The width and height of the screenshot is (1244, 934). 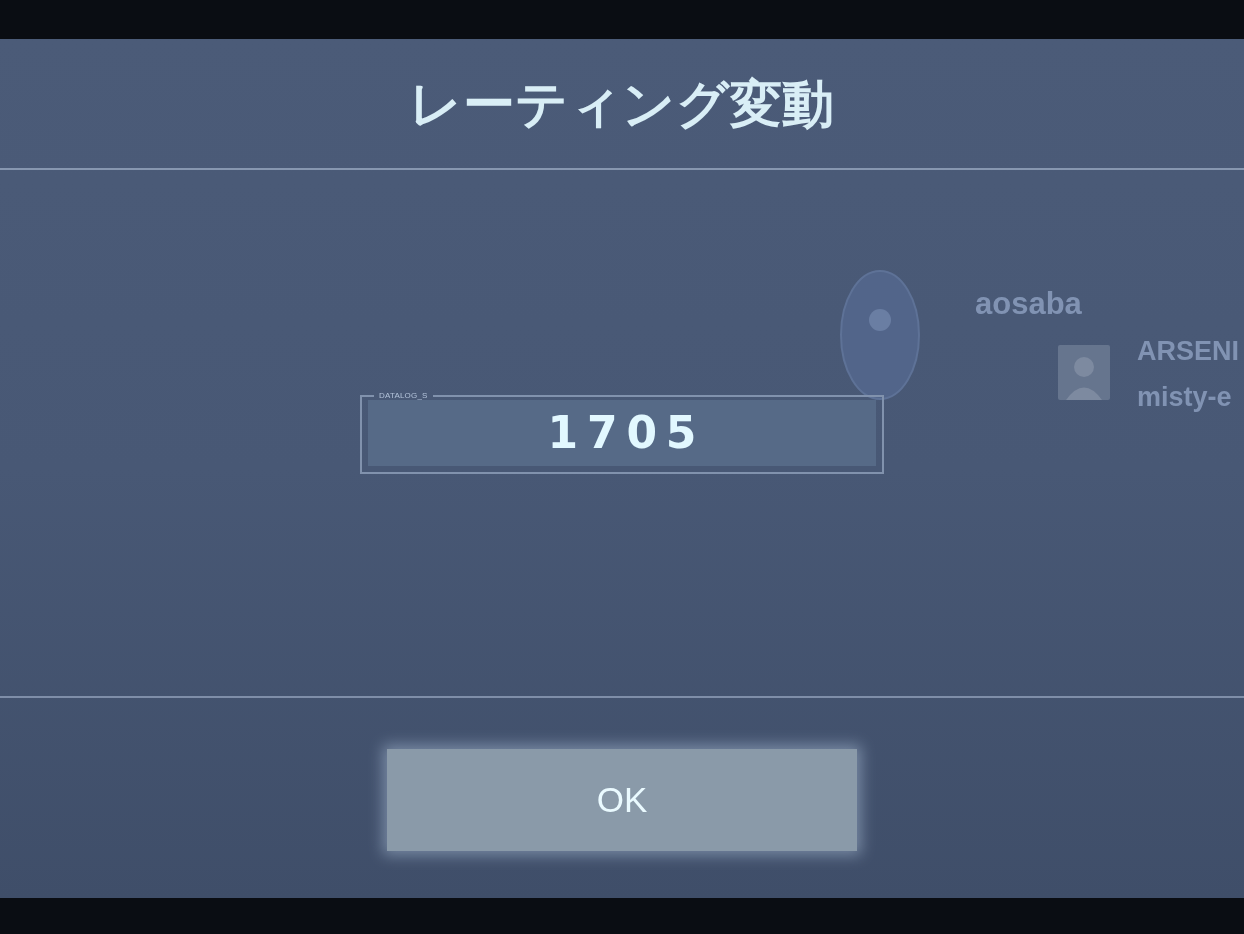 What do you see at coordinates (1188, 351) in the screenshot?
I see `player-name: ARSENI` at bounding box center [1188, 351].